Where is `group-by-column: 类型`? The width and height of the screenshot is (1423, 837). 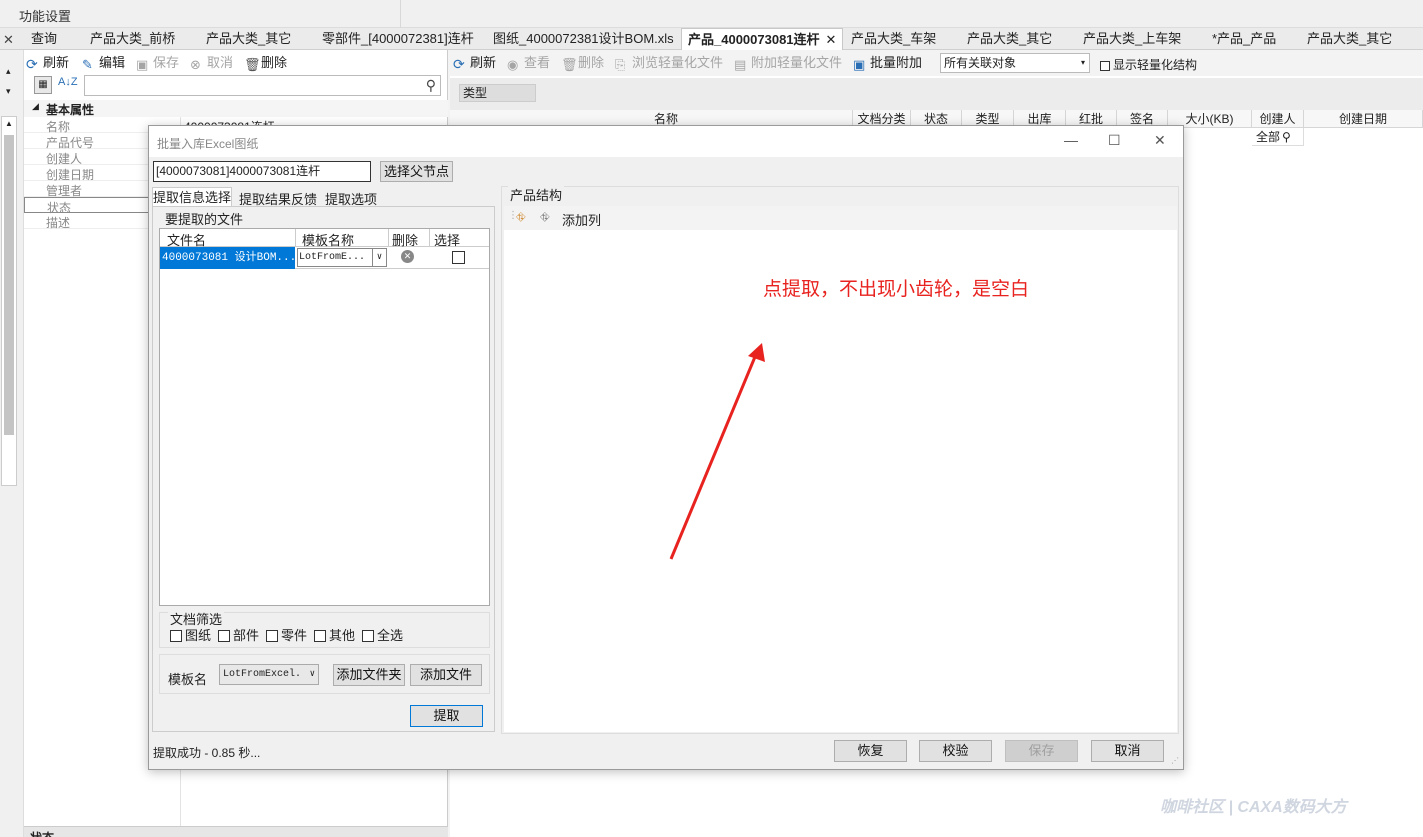 group-by-column: 类型 is located at coordinates (497, 93).